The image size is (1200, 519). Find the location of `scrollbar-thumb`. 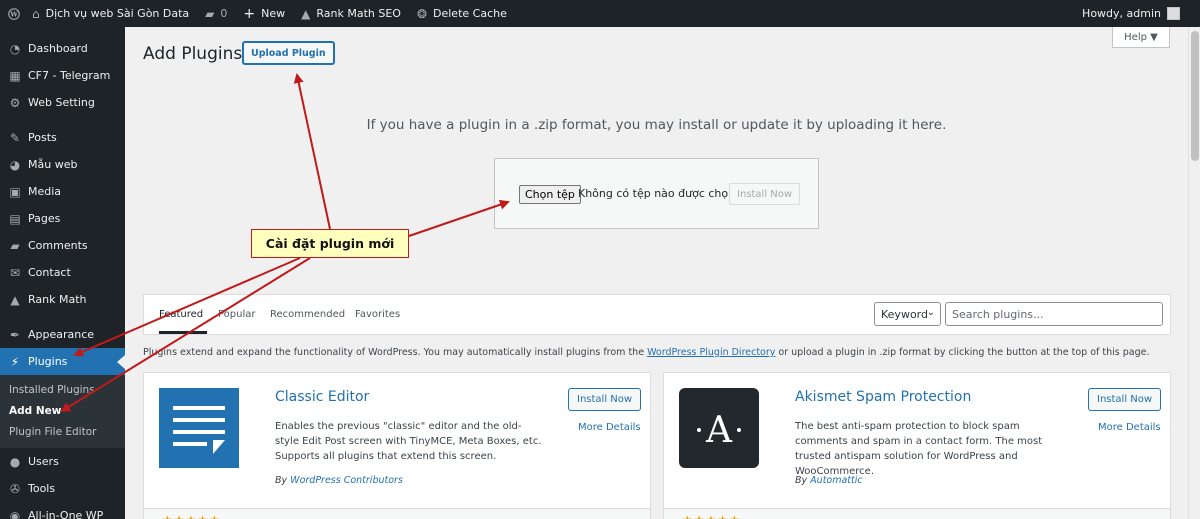

scrollbar-thumb is located at coordinates (1195, 96).